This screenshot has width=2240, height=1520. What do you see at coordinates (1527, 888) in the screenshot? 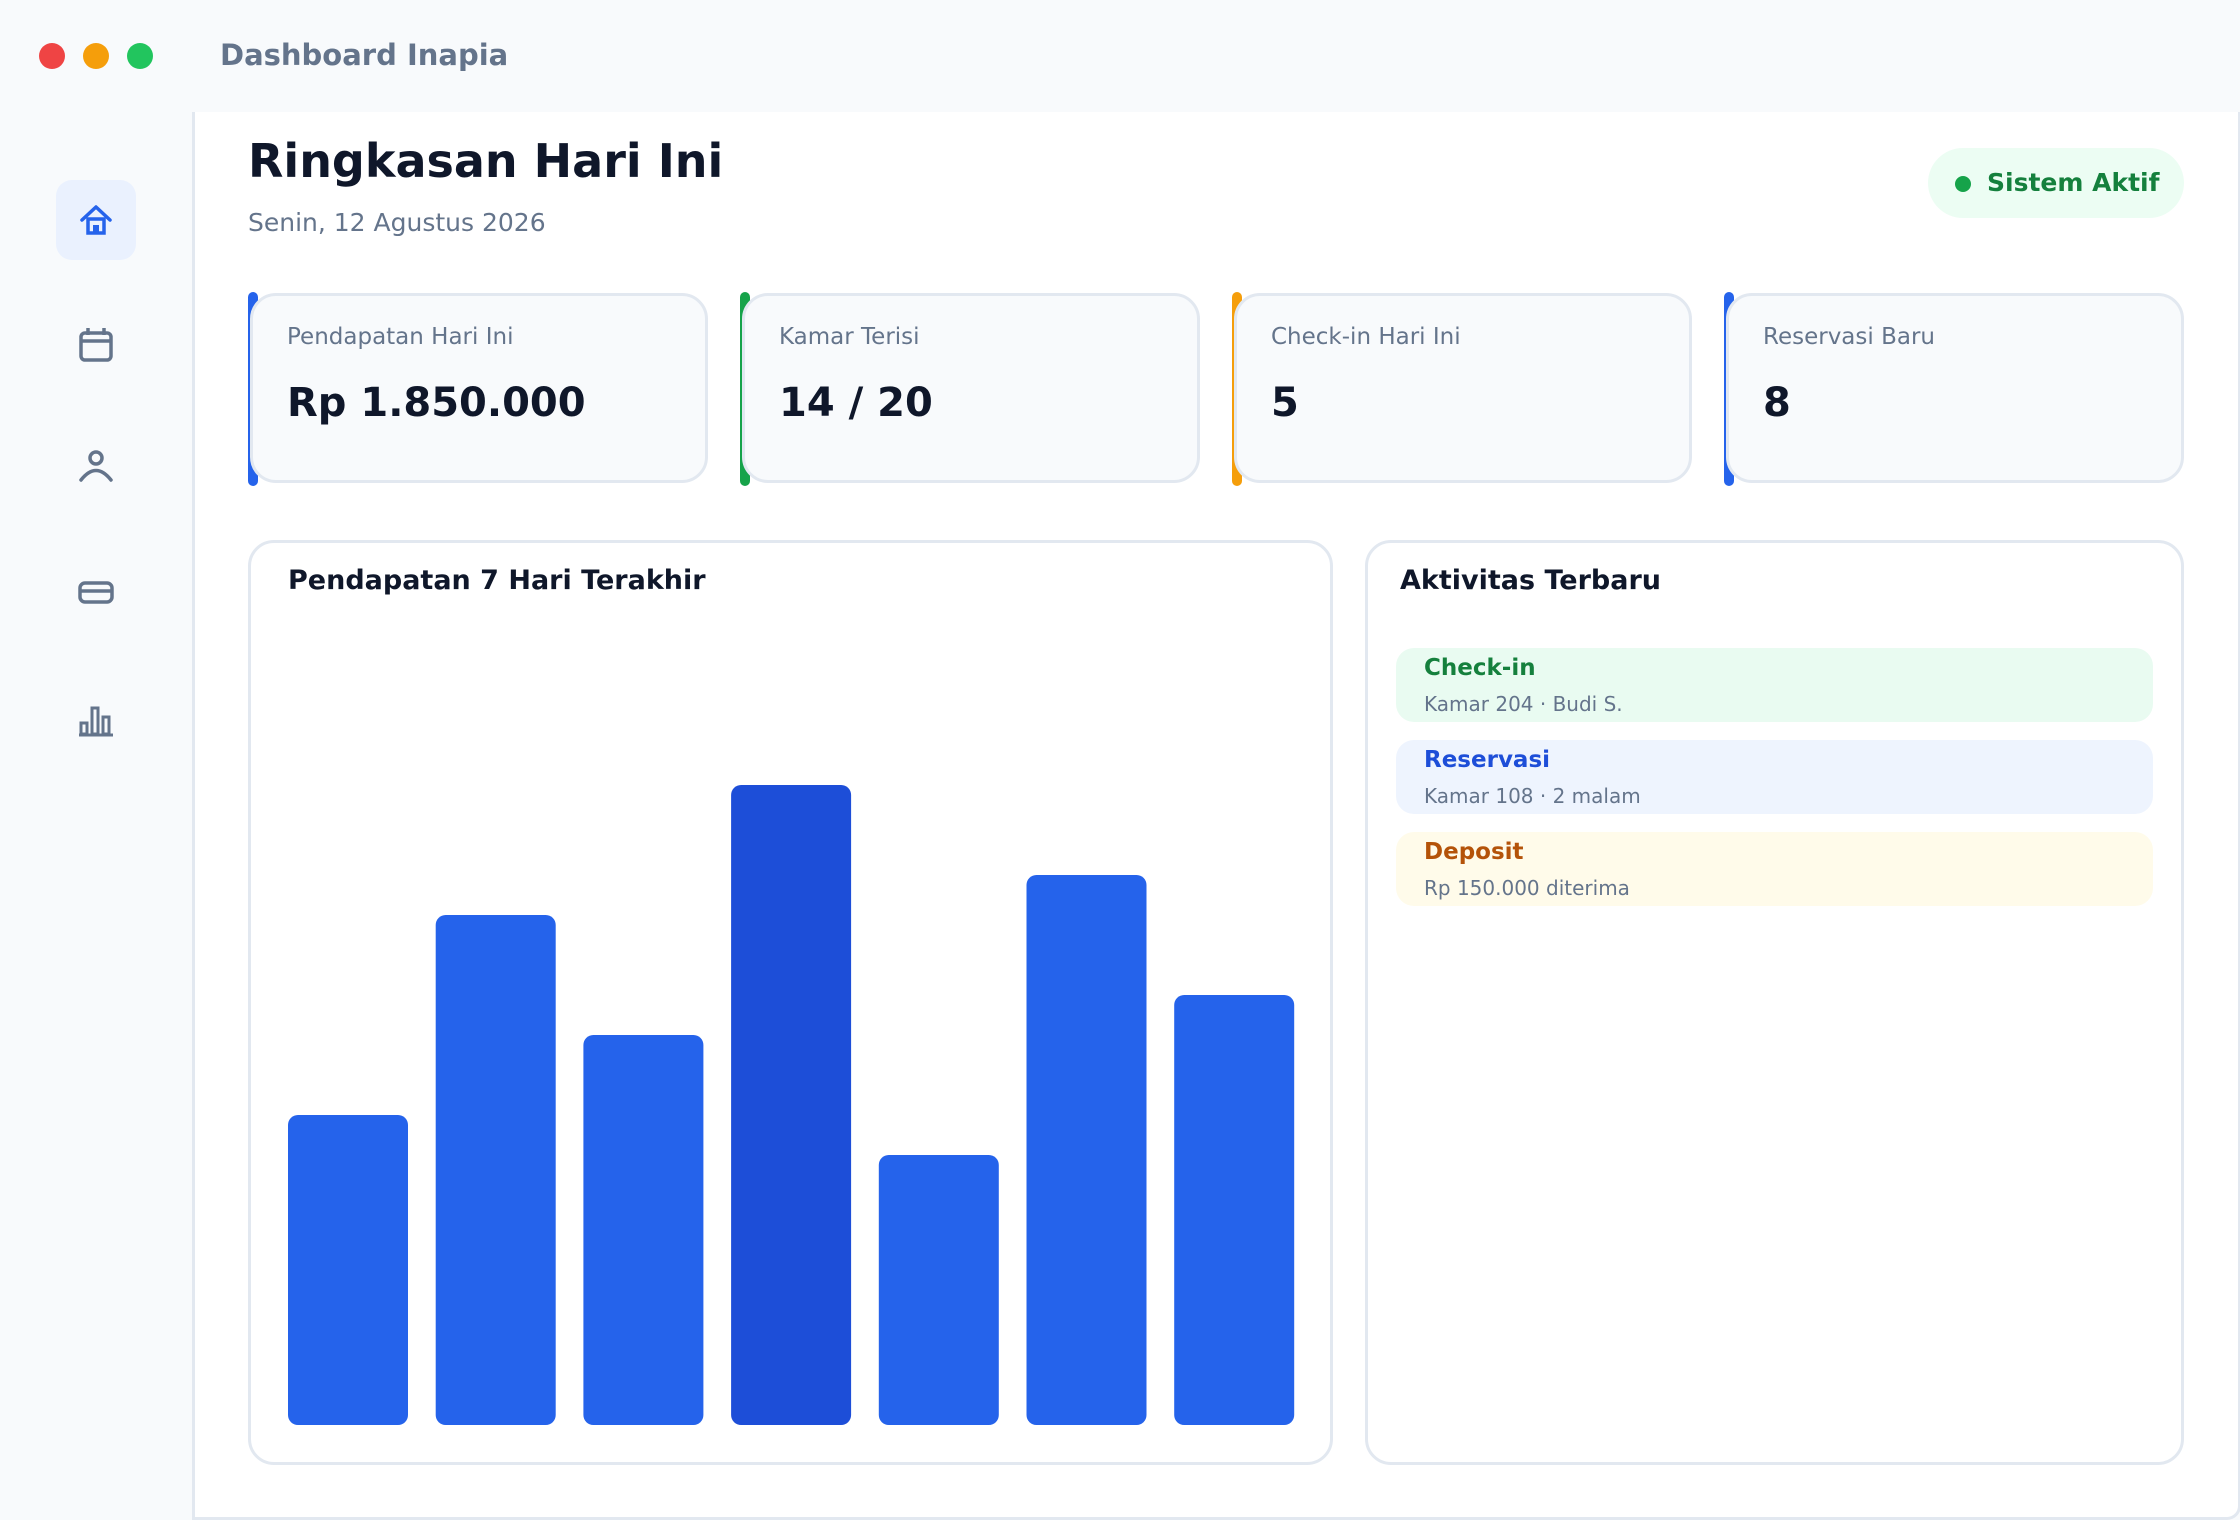
I see `activity-subtitle: Rp 150.000 diterima` at bounding box center [1527, 888].